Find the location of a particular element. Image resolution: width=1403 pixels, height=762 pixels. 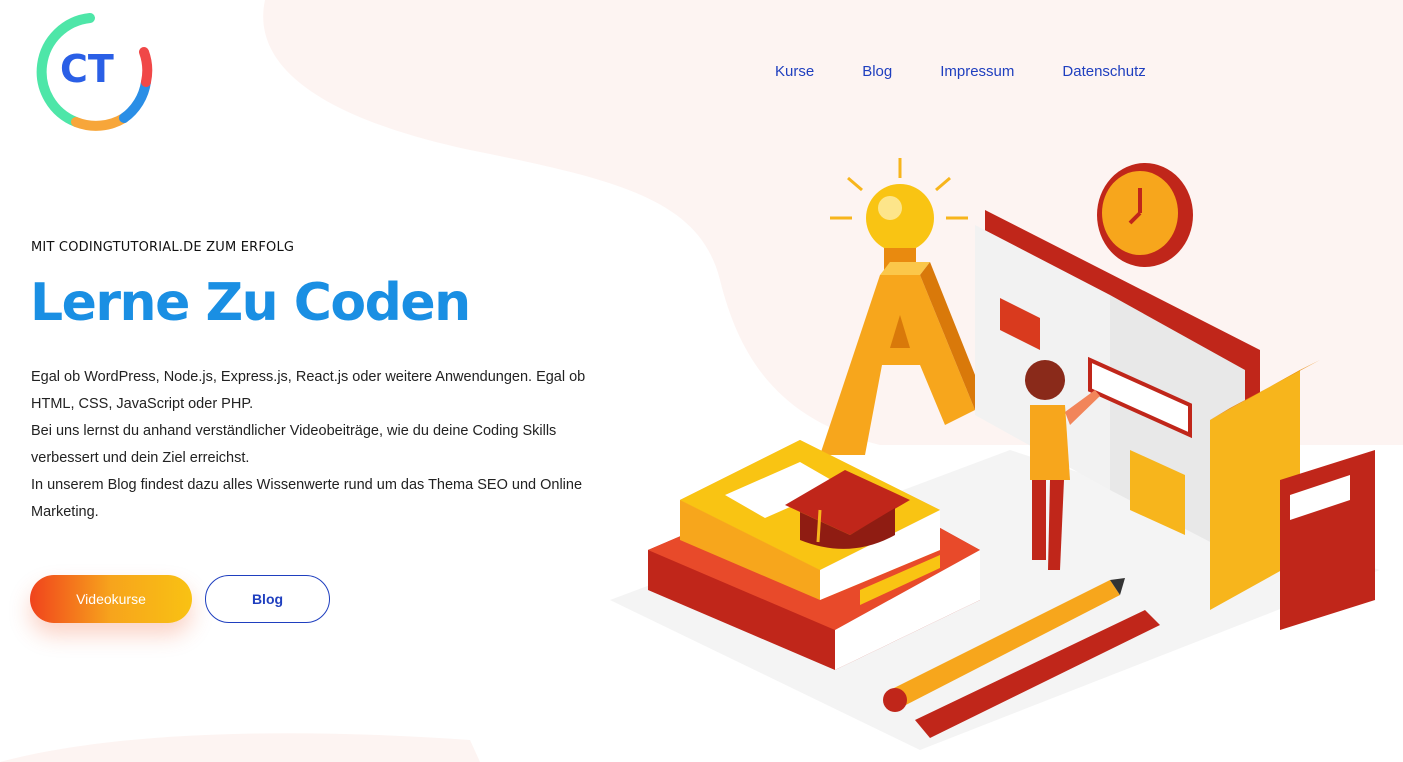

ct-logo-icon: CT is located at coordinates (94, 72).